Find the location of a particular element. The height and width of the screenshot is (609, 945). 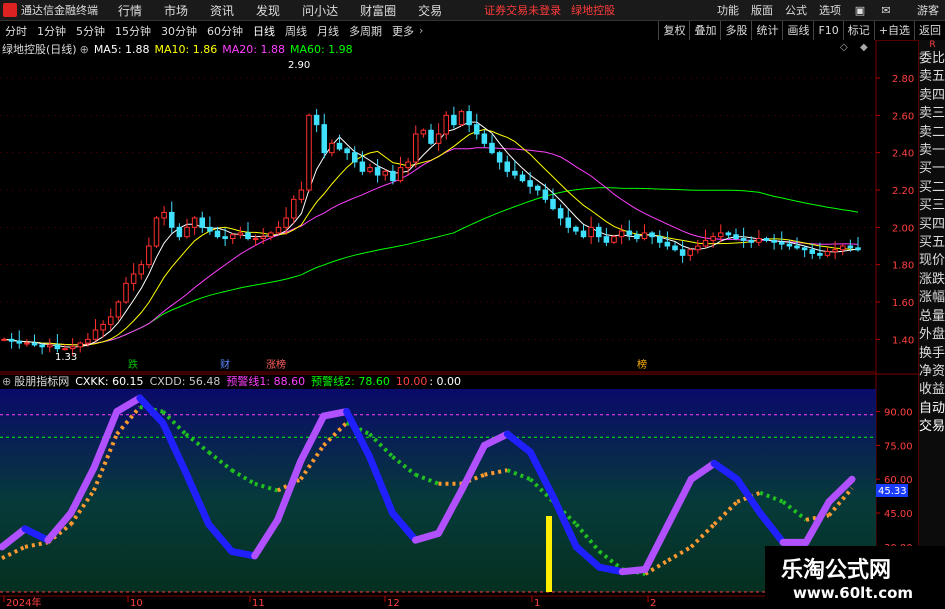

quote-panel-item: 总量 is located at coordinates (932, 317).